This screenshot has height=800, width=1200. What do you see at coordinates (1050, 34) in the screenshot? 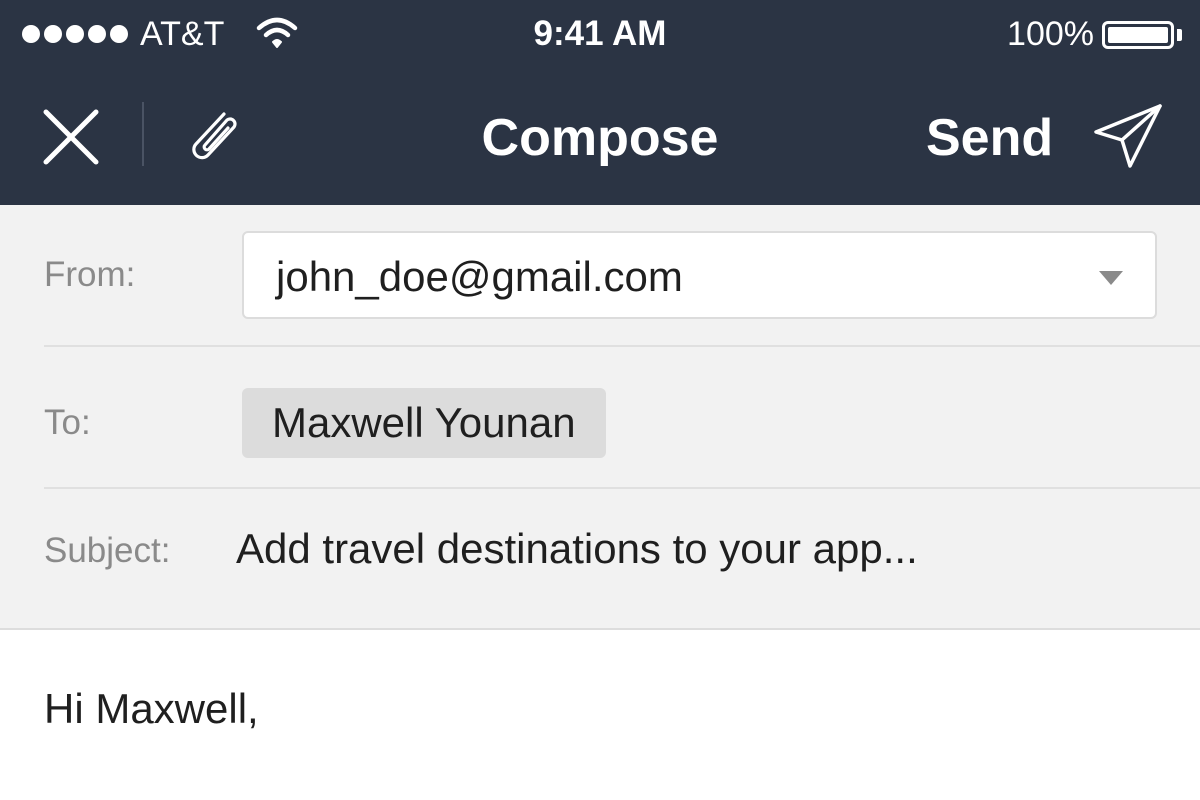
I see `battery-percentage: 100%` at bounding box center [1050, 34].